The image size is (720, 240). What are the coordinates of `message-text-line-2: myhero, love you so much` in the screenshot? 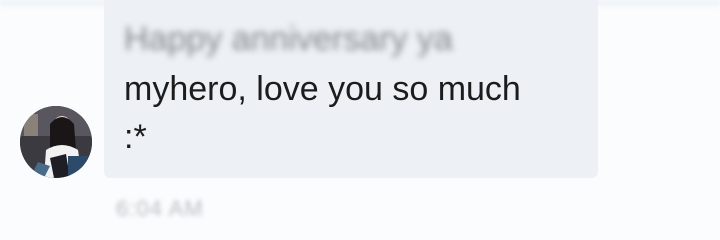 It's located at (322, 89).